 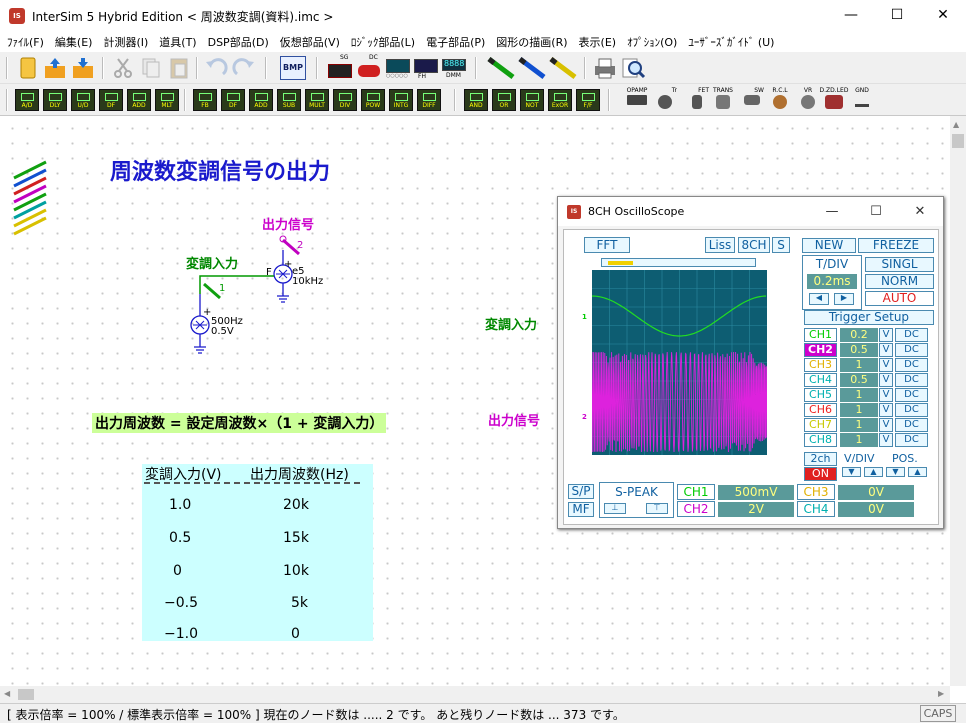 What do you see at coordinates (401, 100) in the screenshot?
I see `virtual-intg-button: INTG` at bounding box center [401, 100].